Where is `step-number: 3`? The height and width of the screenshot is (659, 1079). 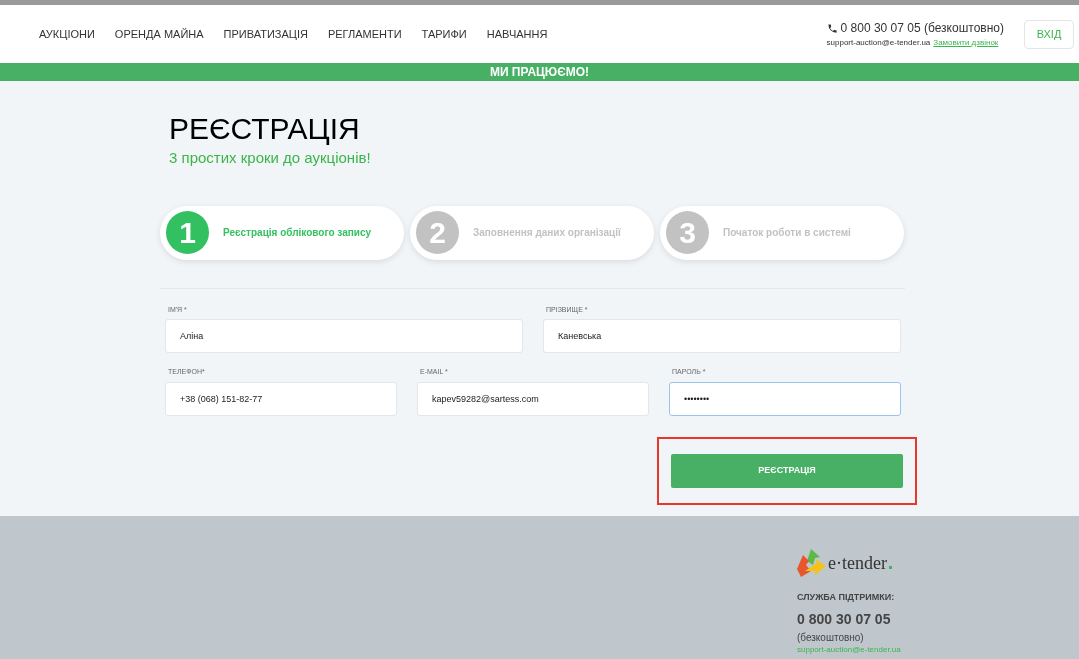 step-number: 3 is located at coordinates (687, 232).